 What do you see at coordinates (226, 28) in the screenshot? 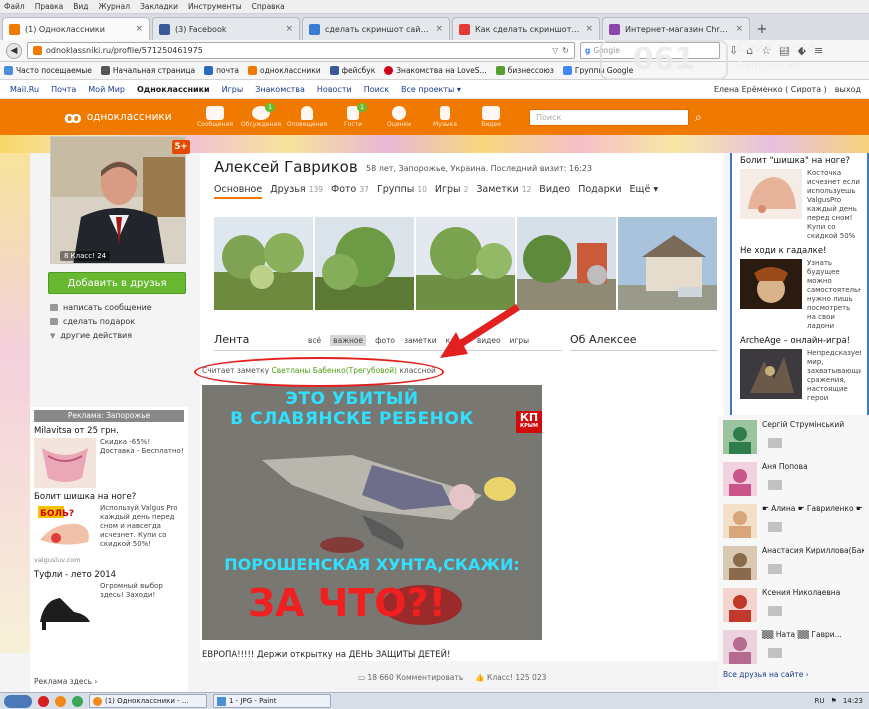
I see `tab-facebook: (3) Facebook ×` at bounding box center [226, 28].